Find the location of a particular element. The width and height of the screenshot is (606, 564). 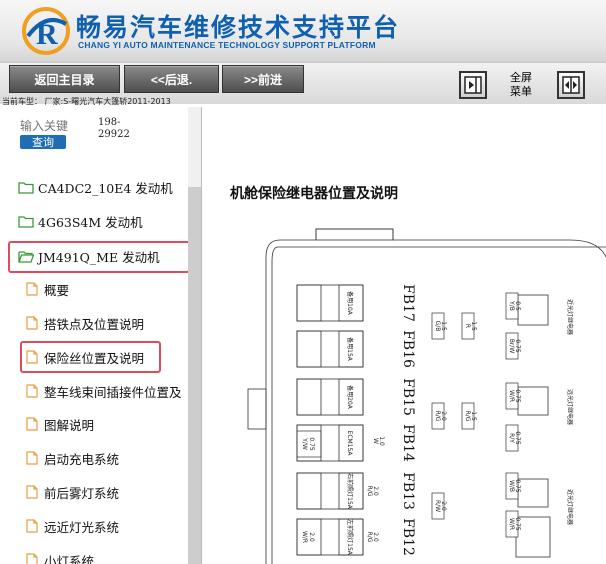

fuse-fb12-rating: 左前照灯15A is located at coordinates (350, 537).